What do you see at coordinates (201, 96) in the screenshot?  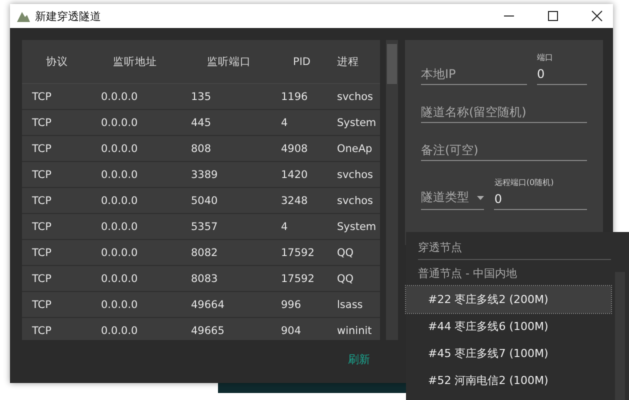 I see `table-cell-text: 135` at bounding box center [201, 96].